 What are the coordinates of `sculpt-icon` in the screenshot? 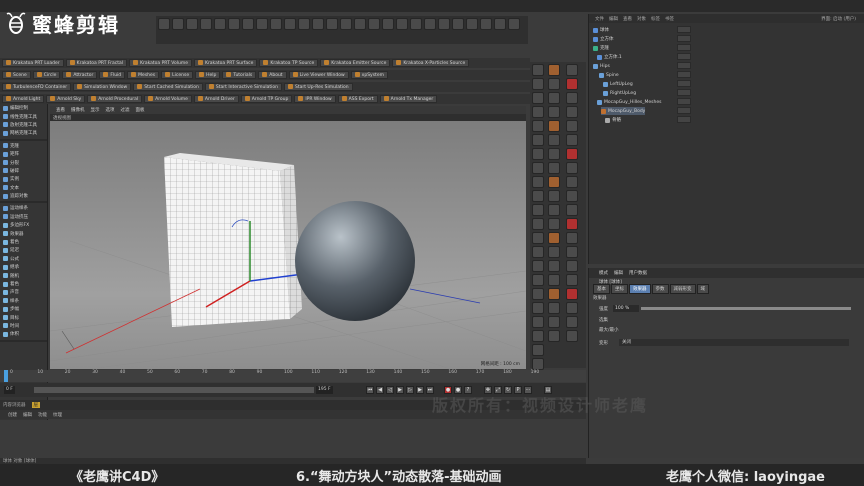 It's located at (500, 24).